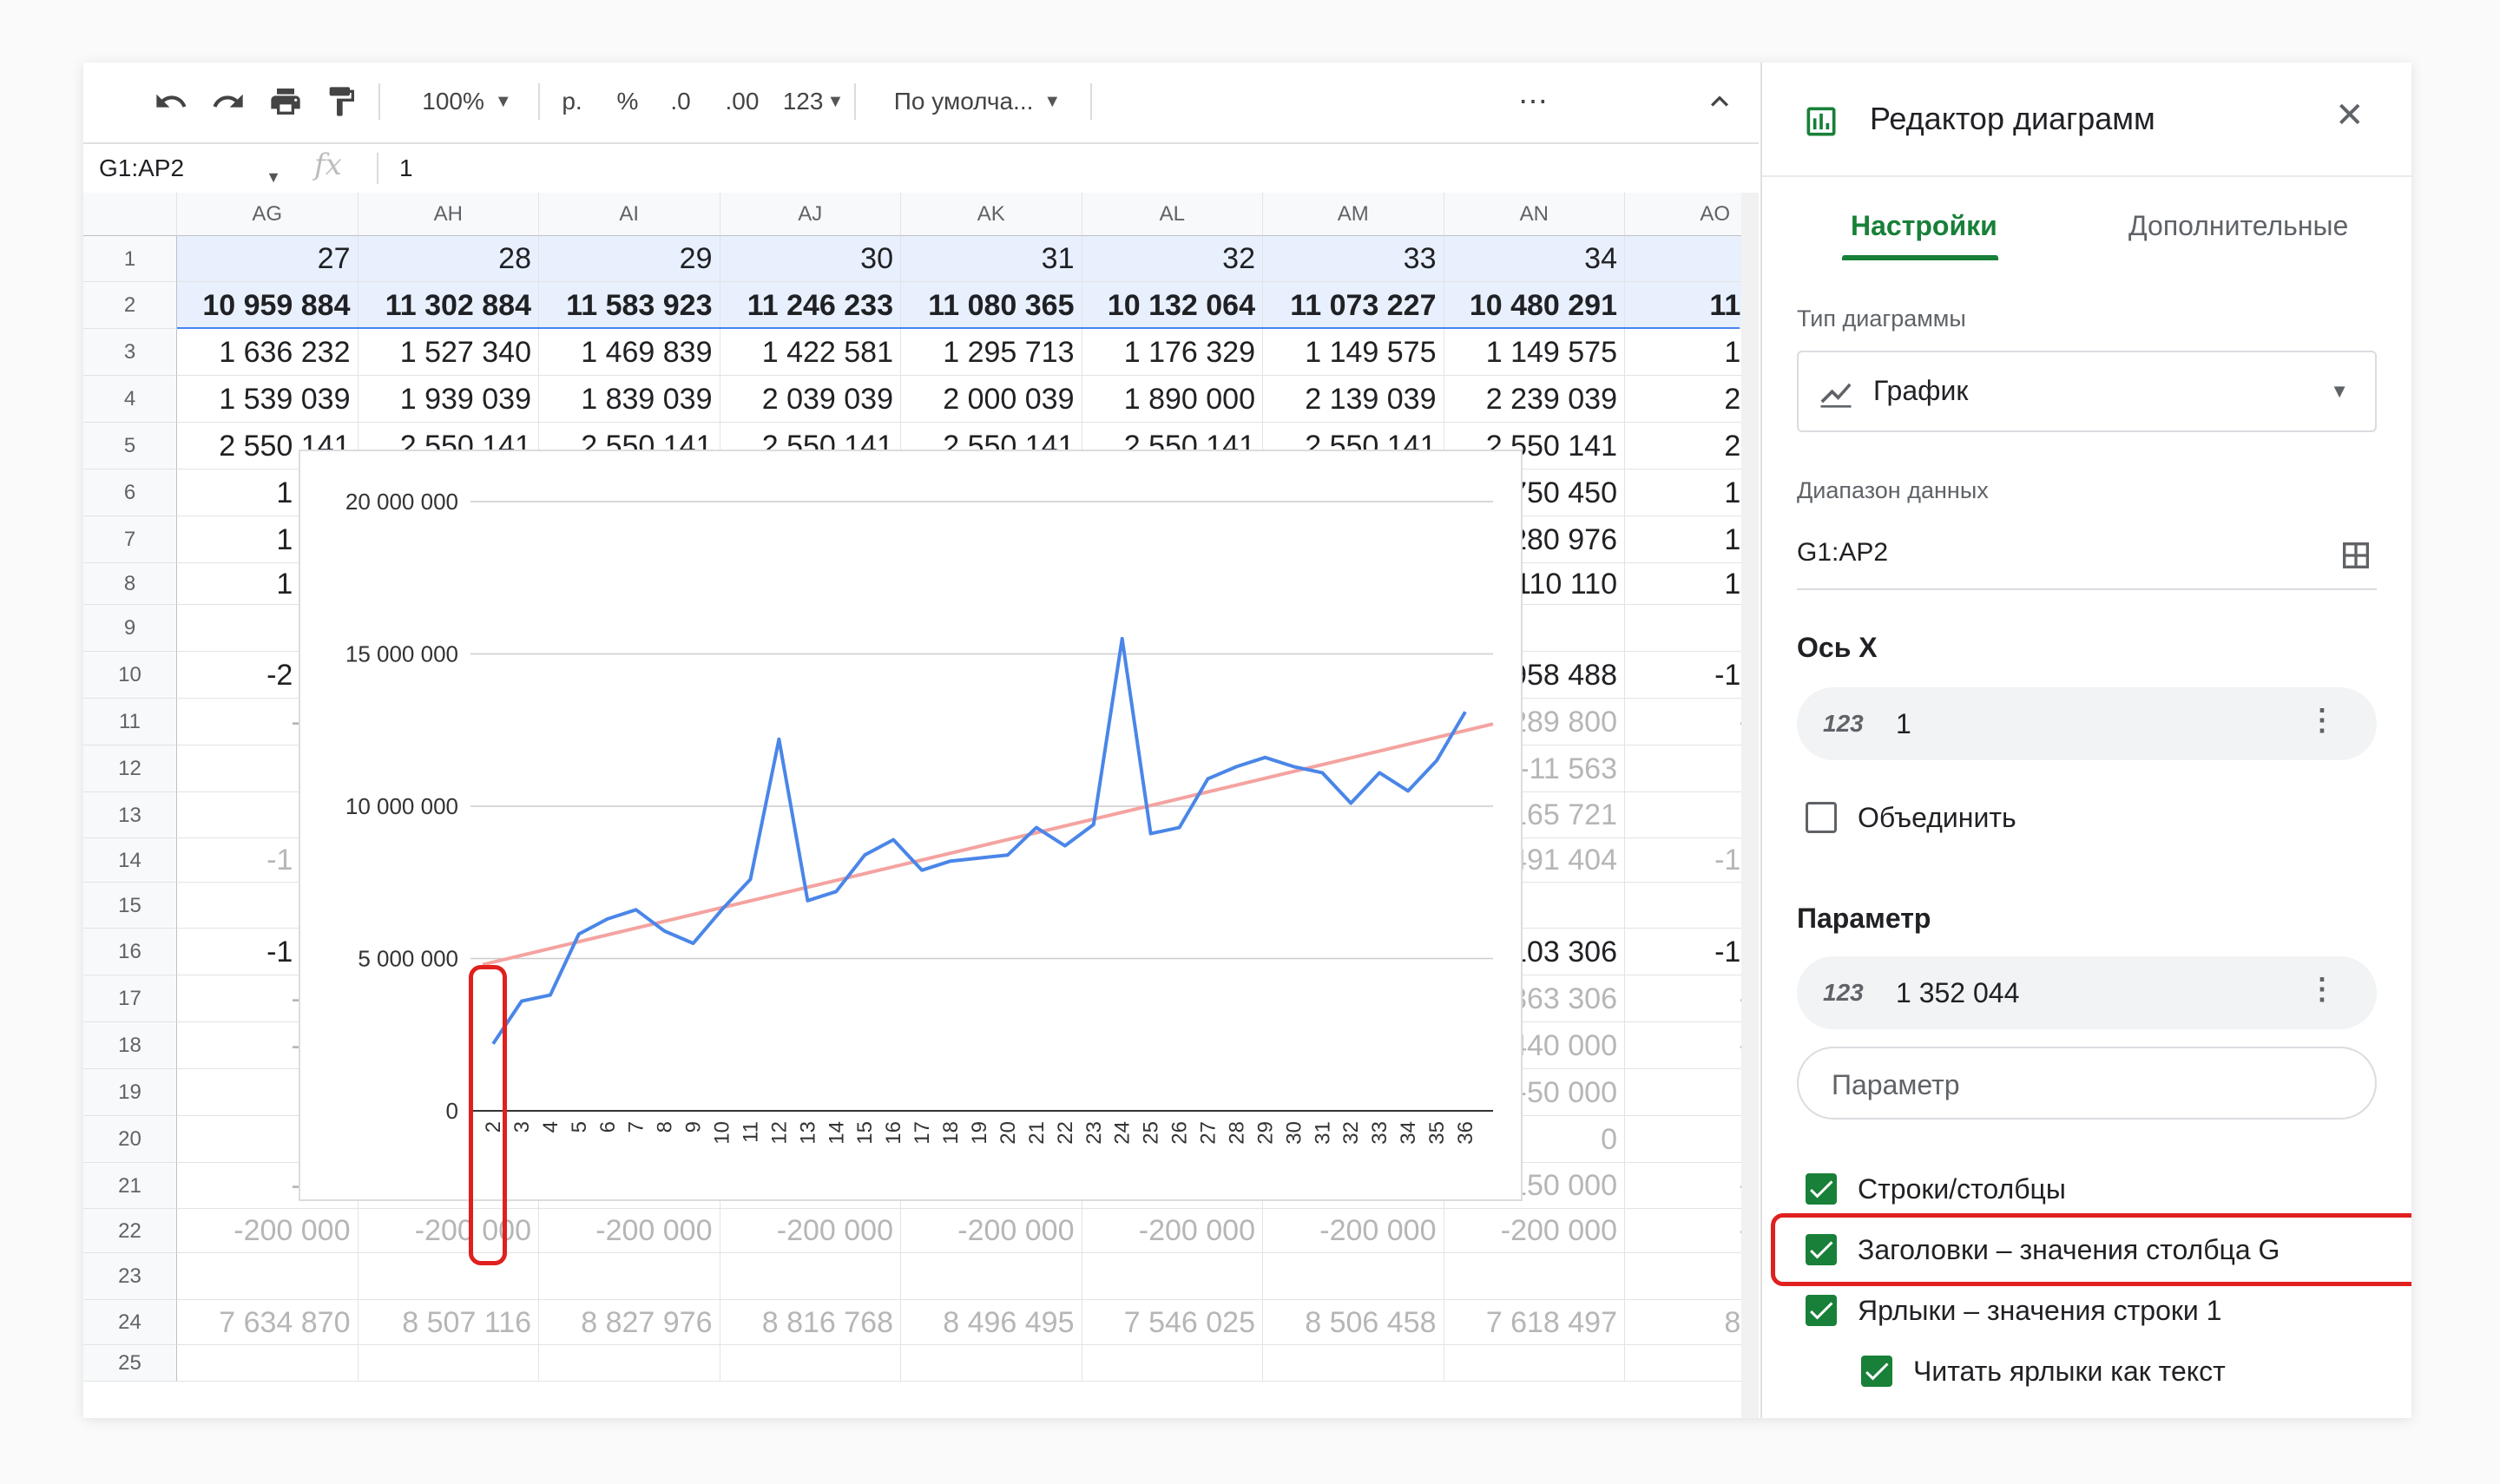 The height and width of the screenshot is (1484, 2500). Describe the element at coordinates (977, 101) in the screenshot. I see `font-select: По умолча... ▼` at that location.